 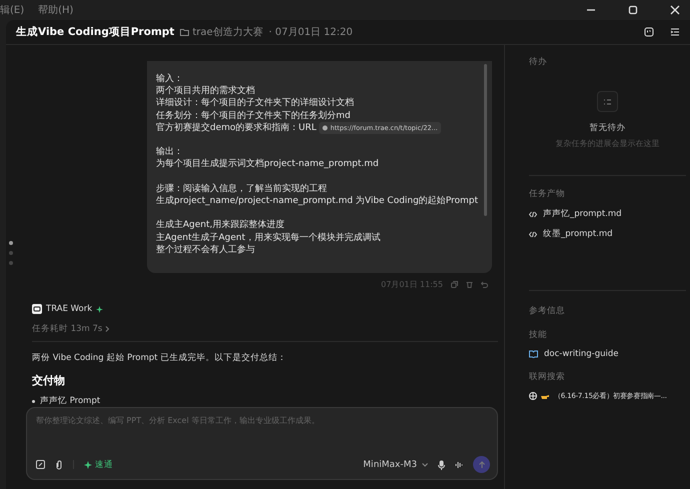 What do you see at coordinates (98, 464) in the screenshot?
I see `mode-button: 速通` at bounding box center [98, 464].